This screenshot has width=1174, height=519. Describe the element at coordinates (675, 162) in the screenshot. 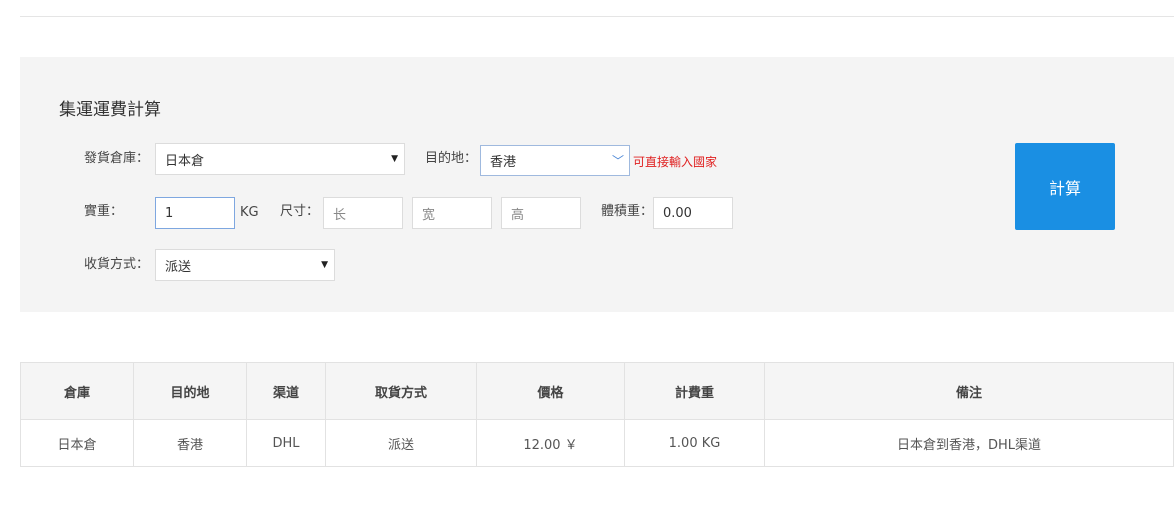

I see `destination-hint: 可直接輸入國家` at that location.